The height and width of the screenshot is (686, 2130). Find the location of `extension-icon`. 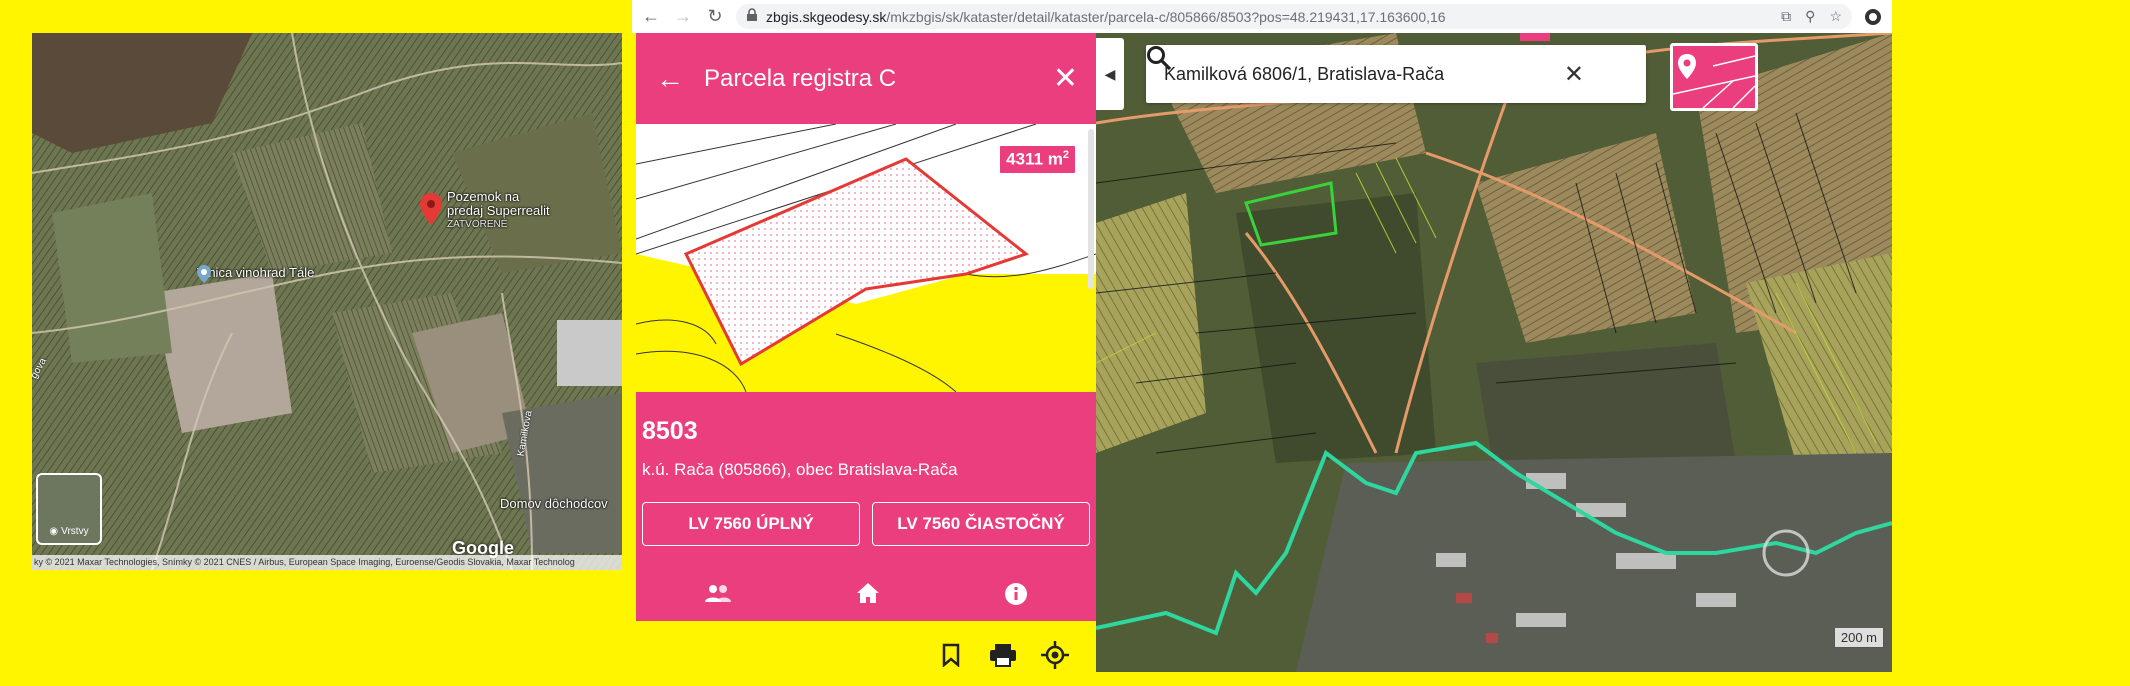

extension-icon is located at coordinates (1873, 17).